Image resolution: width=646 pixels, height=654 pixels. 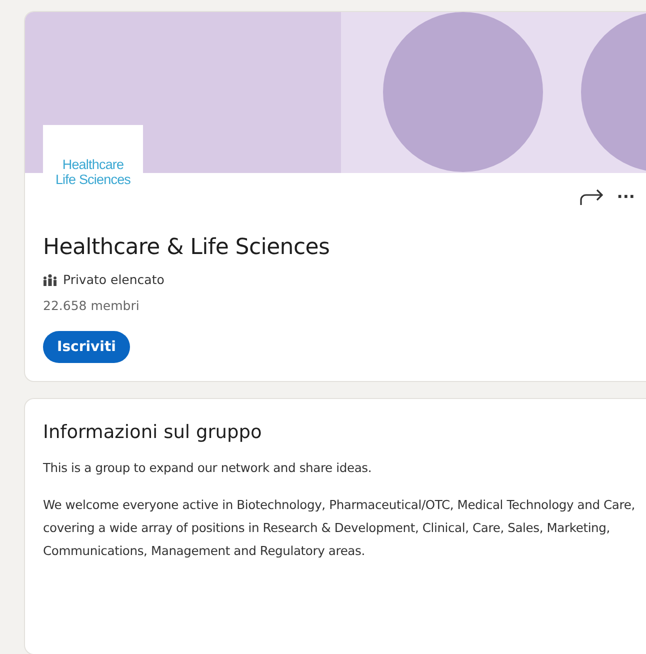 What do you see at coordinates (50, 280) in the screenshot?
I see `group-icon` at bounding box center [50, 280].